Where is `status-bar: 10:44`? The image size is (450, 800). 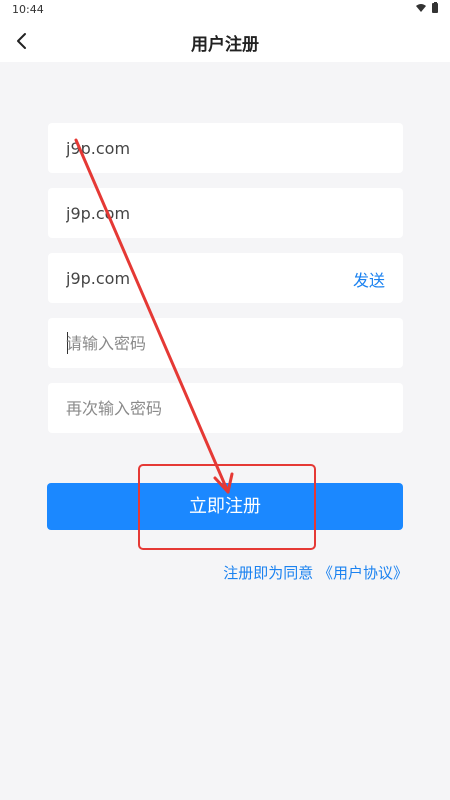
status-bar: 10:44 is located at coordinates (225, 10).